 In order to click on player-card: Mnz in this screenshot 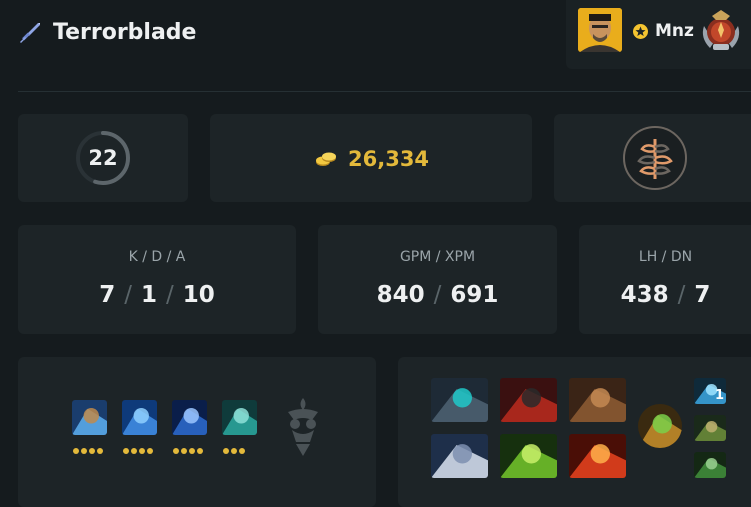, I will do `click(658, 34)`.